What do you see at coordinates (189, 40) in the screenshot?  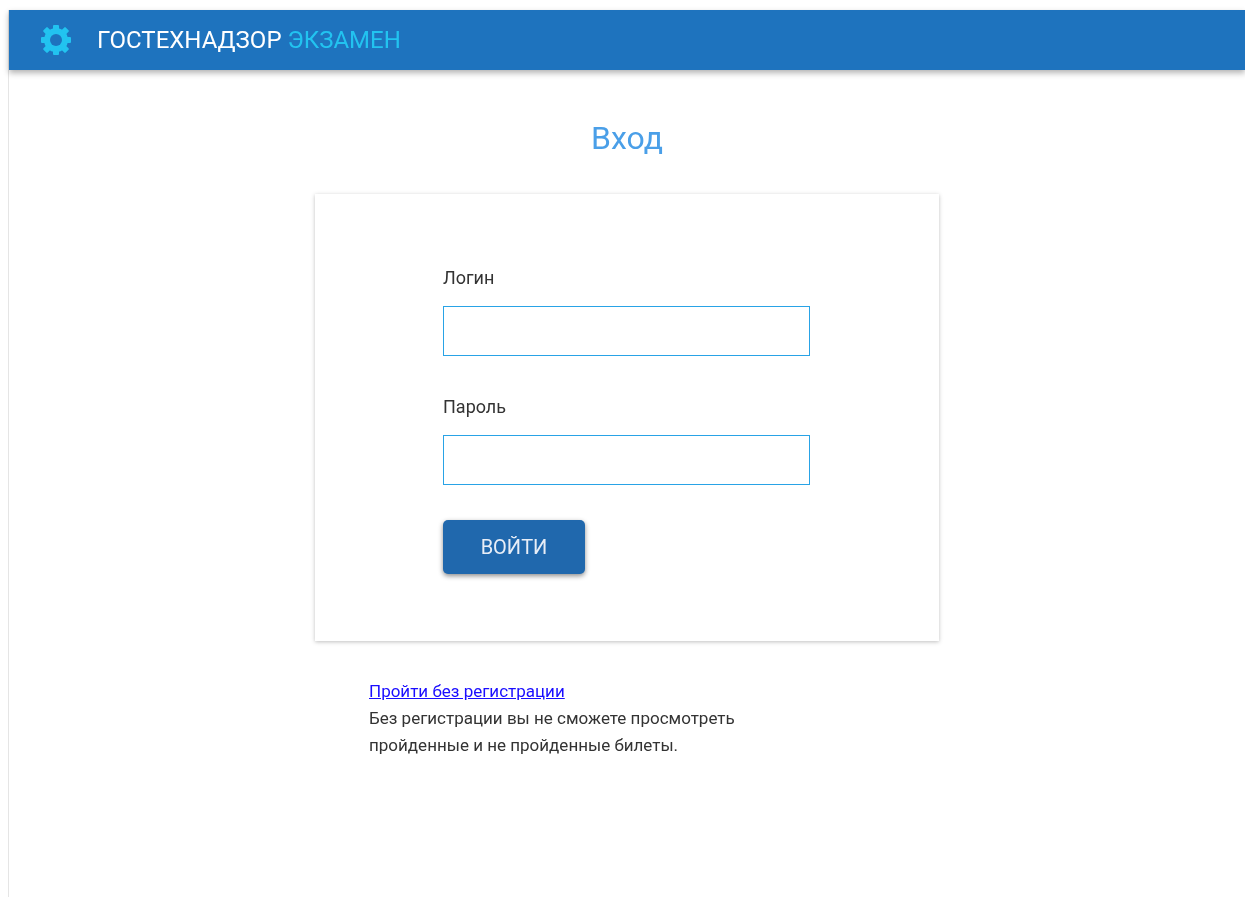 I see `brand-name: ГОСТЕХНАДЗОР` at bounding box center [189, 40].